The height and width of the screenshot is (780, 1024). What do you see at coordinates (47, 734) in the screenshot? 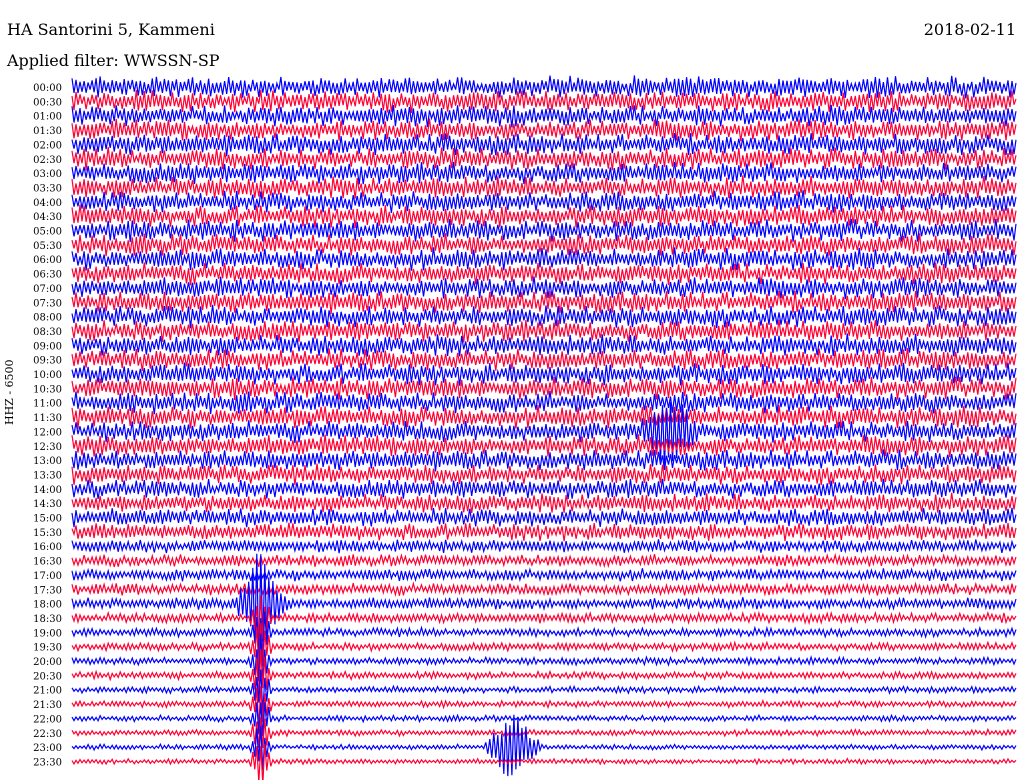
I see `row-label-2230: 22:30` at bounding box center [47, 734].